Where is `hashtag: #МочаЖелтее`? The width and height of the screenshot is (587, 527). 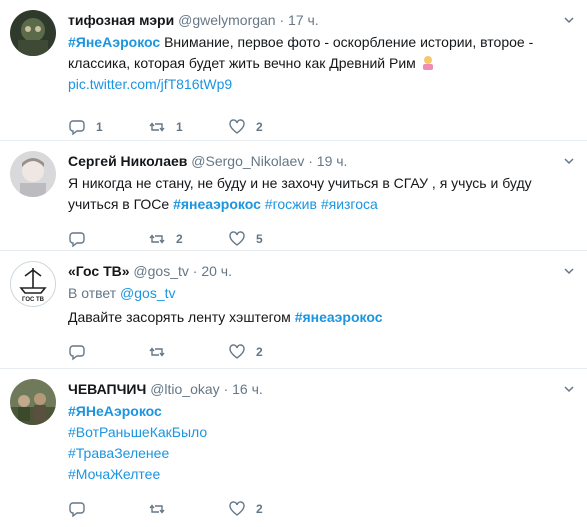
hashtag: #МочаЖелтее is located at coordinates (114, 474).